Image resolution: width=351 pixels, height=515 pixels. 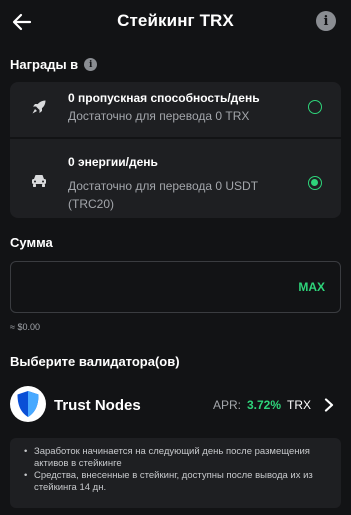 What do you see at coordinates (97, 405) in the screenshot?
I see `validator-name: Trust Nodes` at bounding box center [97, 405].